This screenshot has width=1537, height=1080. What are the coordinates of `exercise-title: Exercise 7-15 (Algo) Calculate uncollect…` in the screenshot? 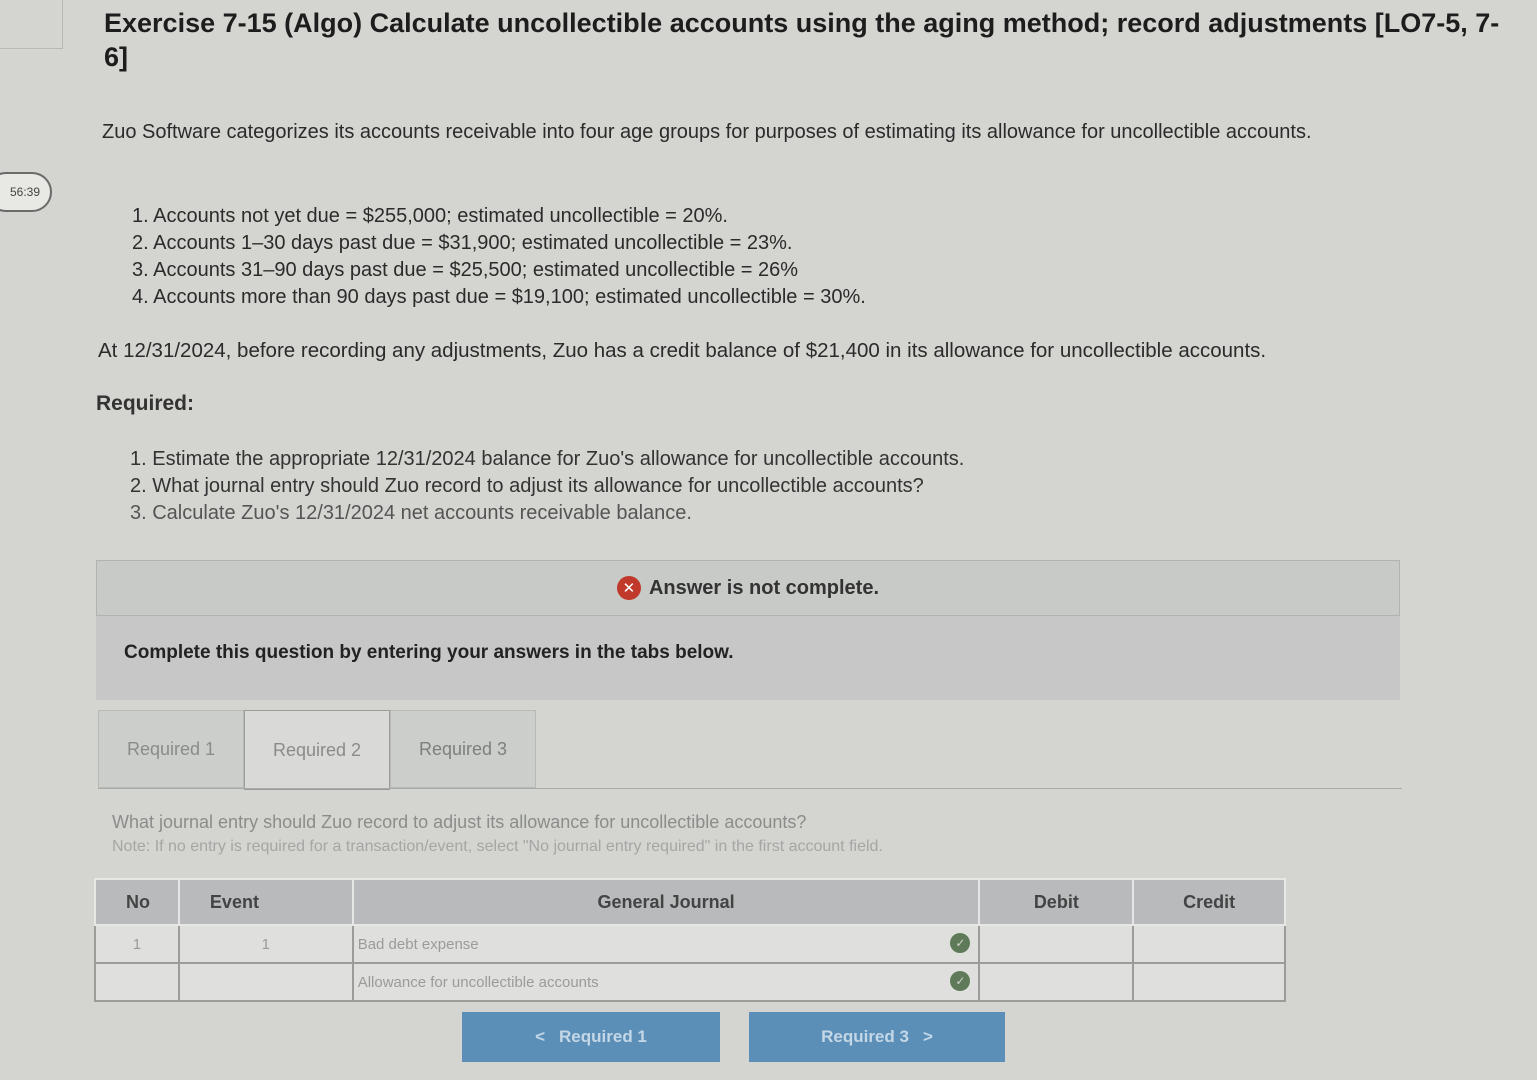 It's located at (802, 40).